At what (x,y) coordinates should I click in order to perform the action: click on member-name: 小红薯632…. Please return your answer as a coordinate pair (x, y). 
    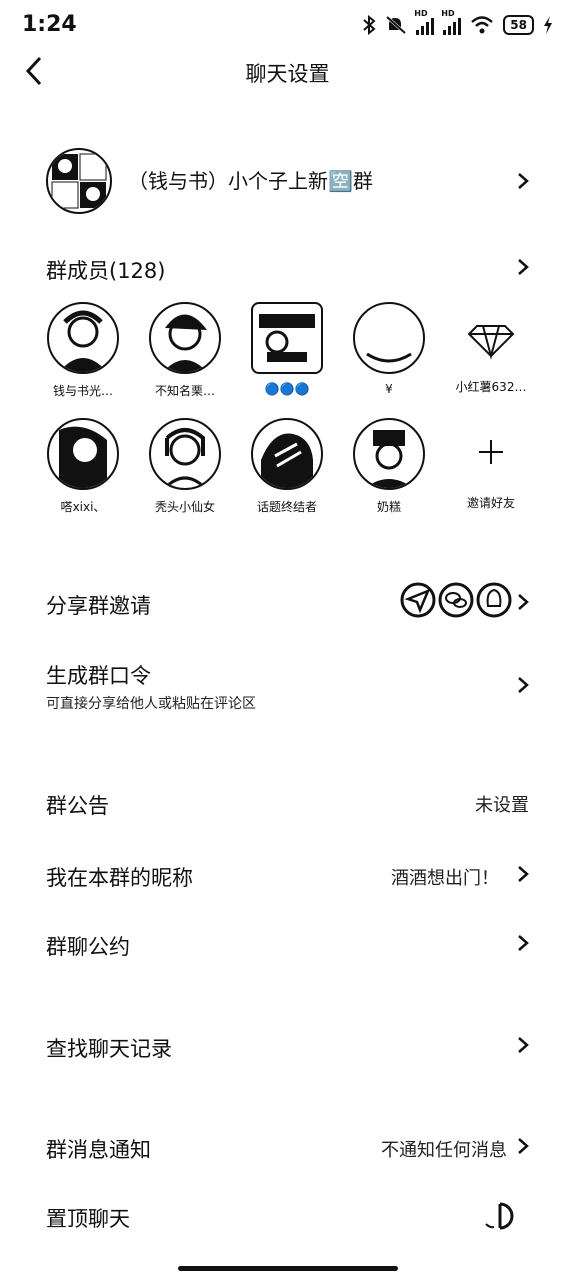
    Looking at the image, I should click on (491, 387).